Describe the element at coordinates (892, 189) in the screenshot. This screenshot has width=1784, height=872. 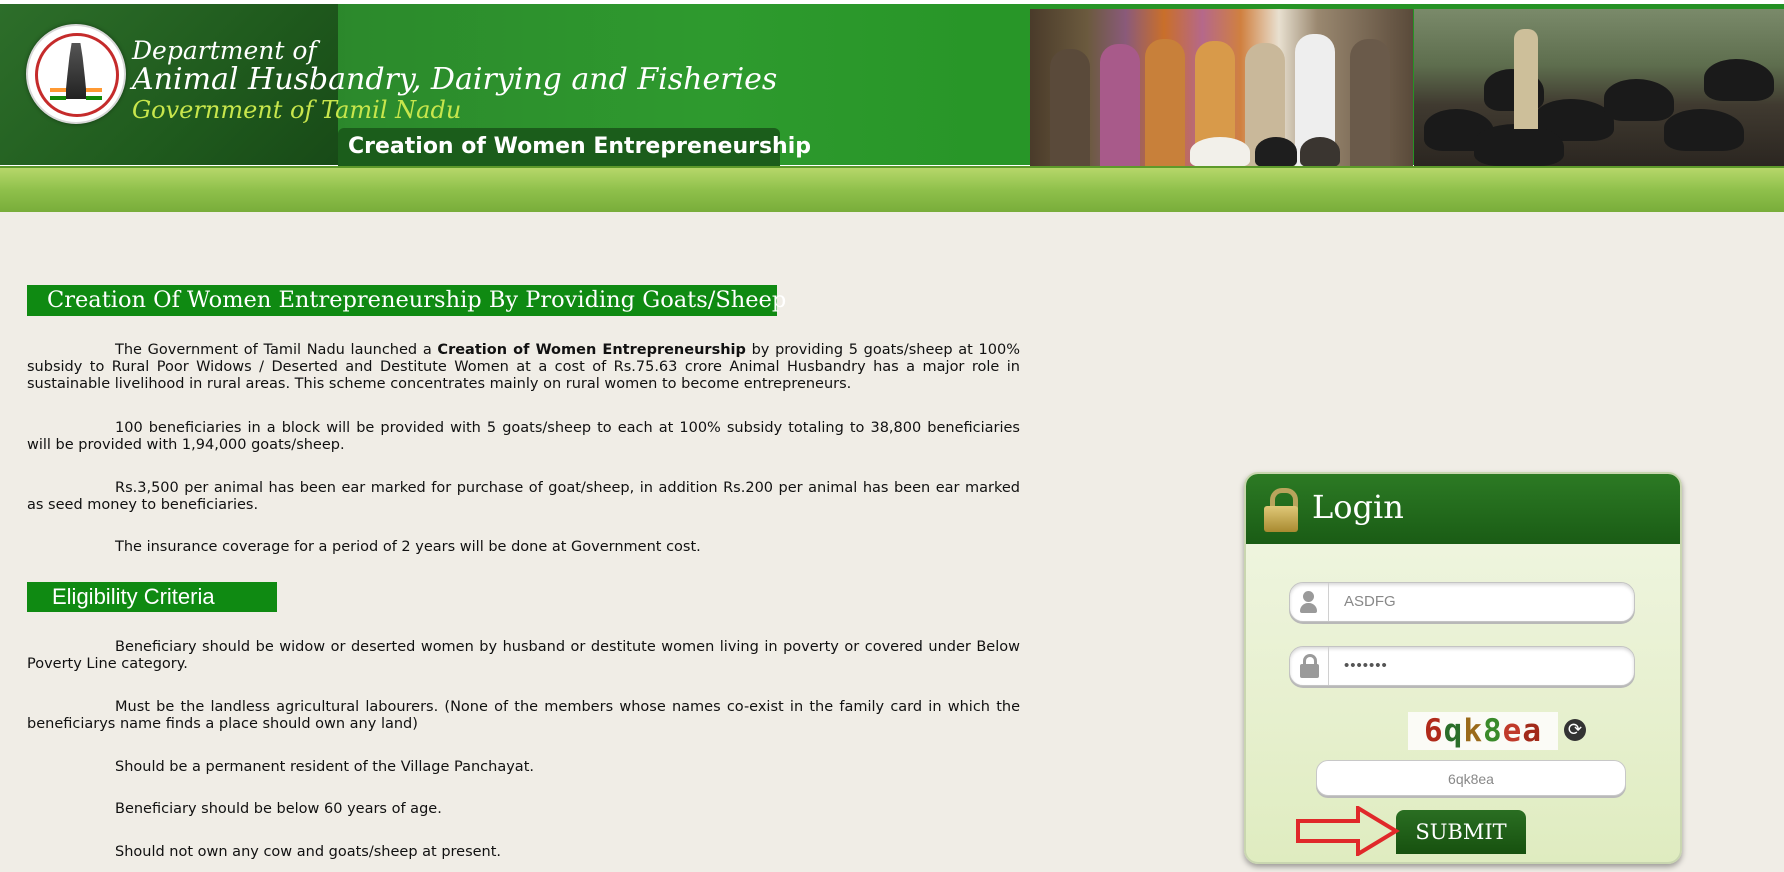
I see `nav-bar` at that location.